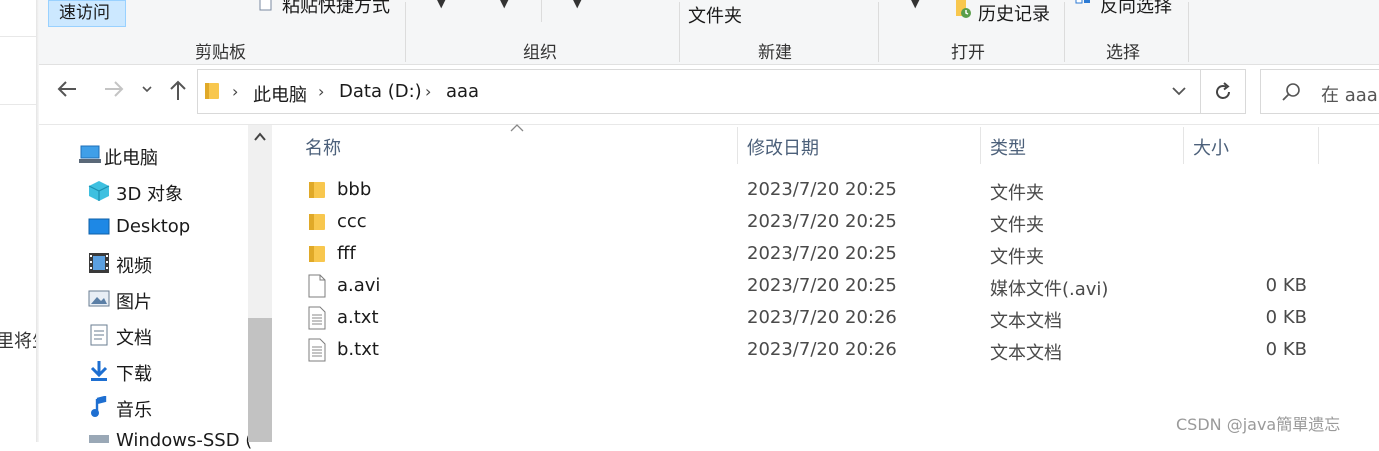 Image resolution: width=1379 pixels, height=451 pixels. Describe the element at coordinates (462, 91) in the screenshot. I see `breadcrumb-aaa: aaa` at that location.